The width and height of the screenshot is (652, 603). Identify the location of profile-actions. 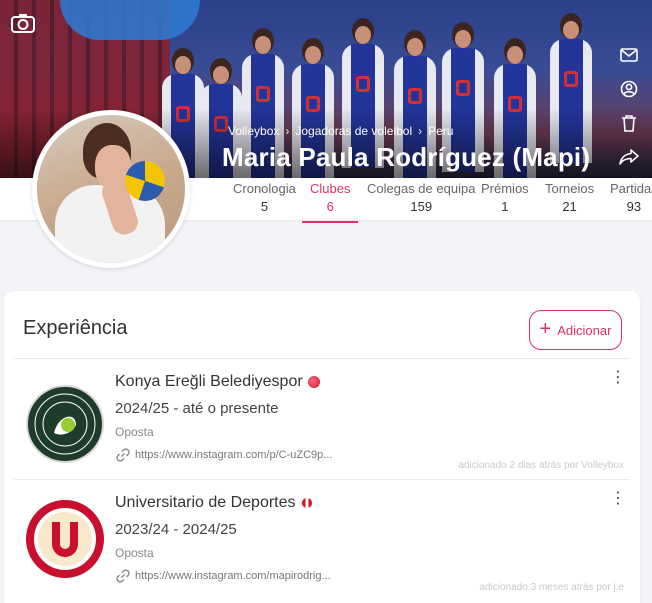
(629, 112).